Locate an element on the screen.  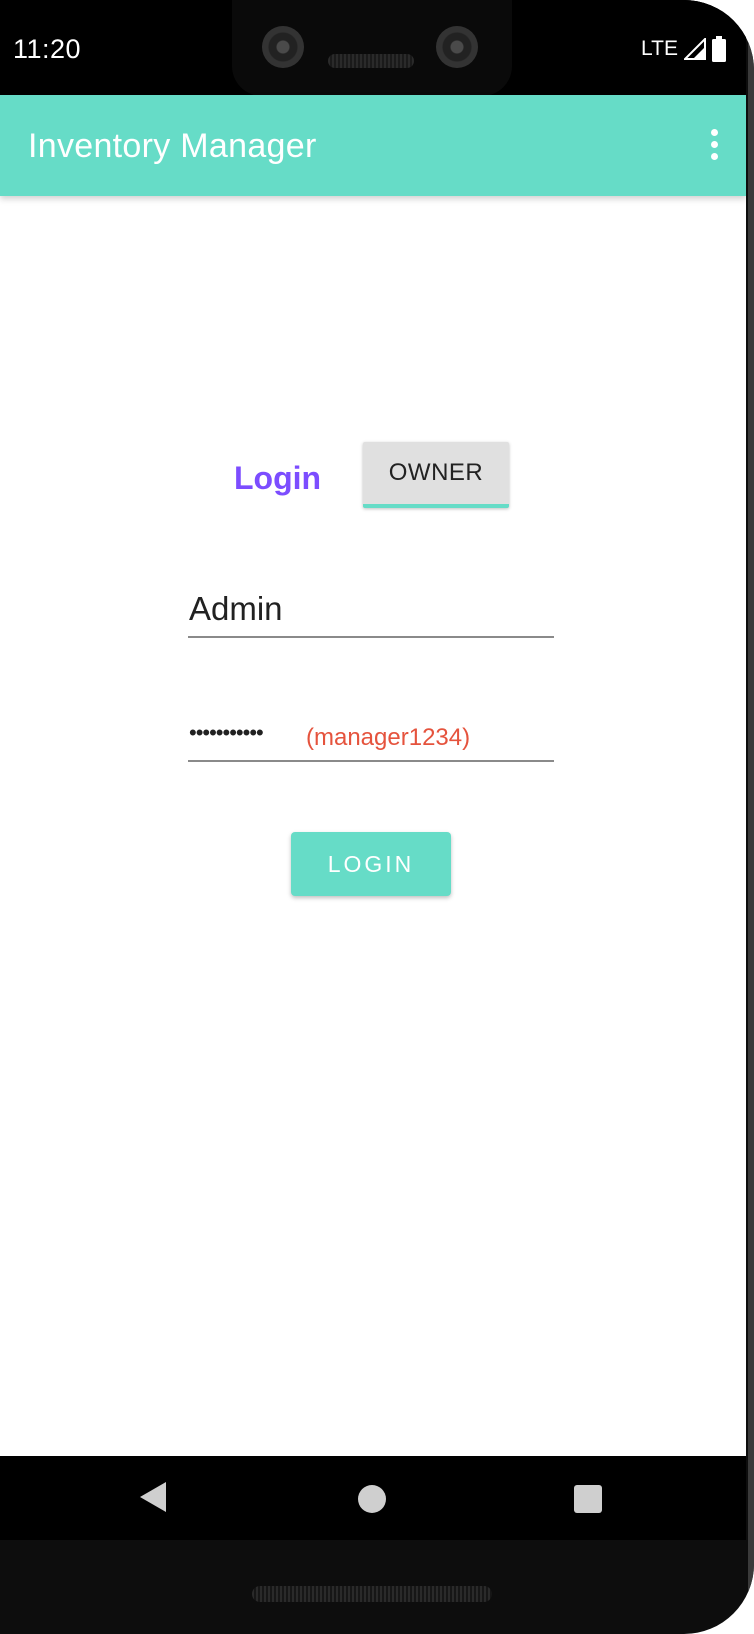
status-time: 11:20 is located at coordinates (47, 49).